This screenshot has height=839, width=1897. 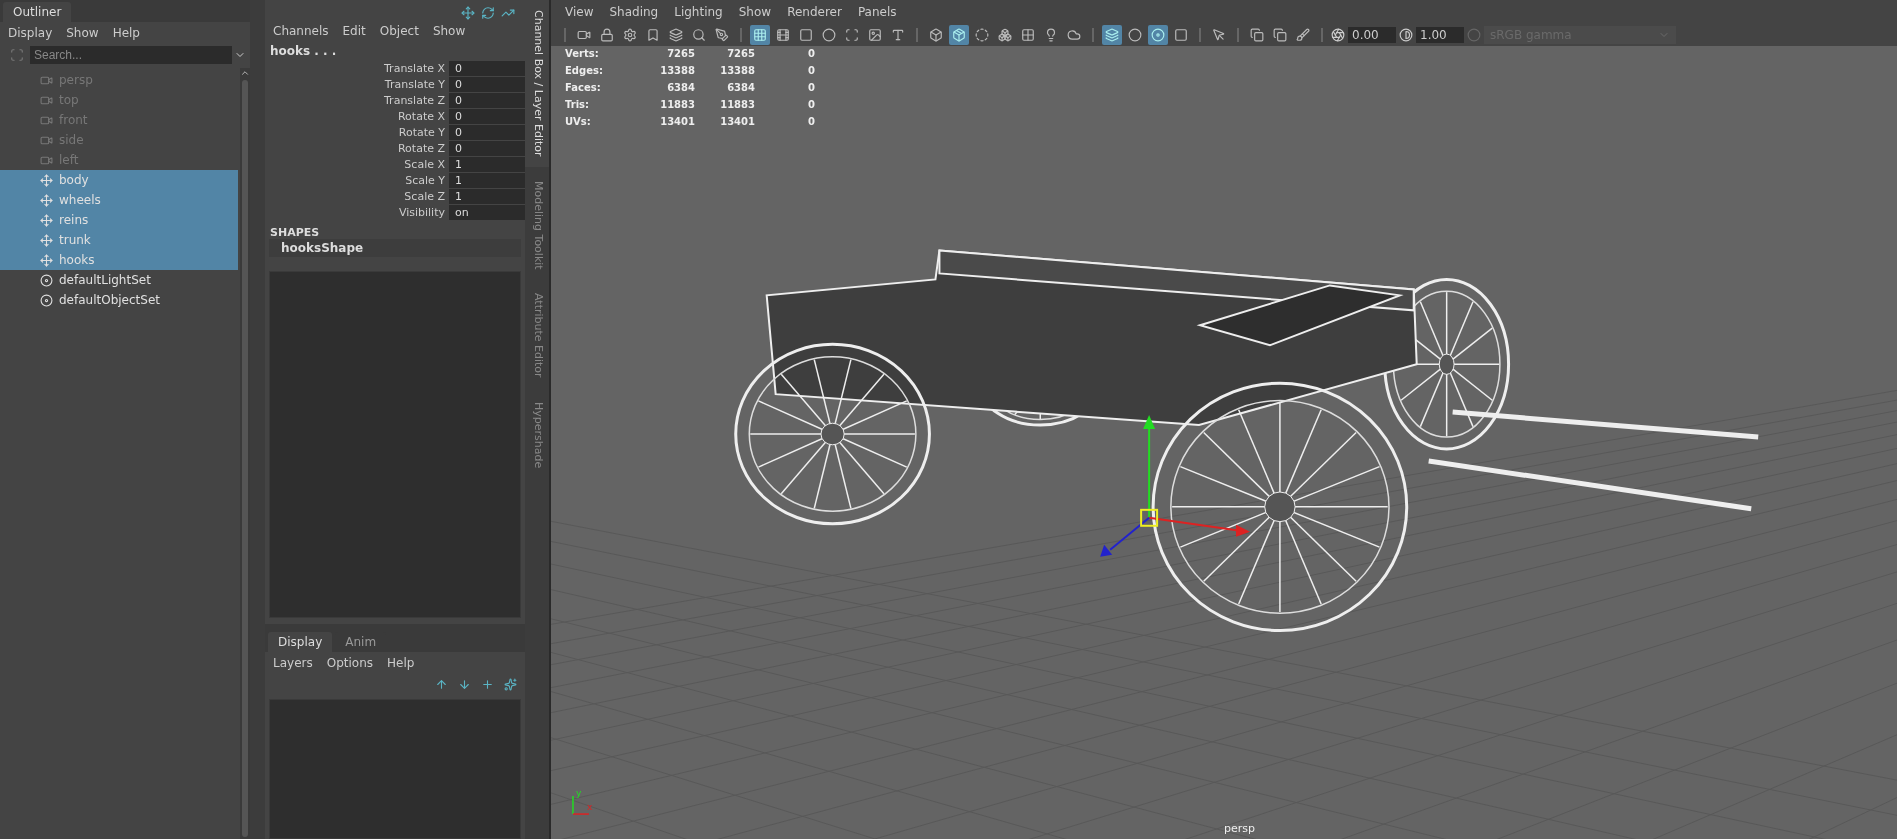 I want to click on outliner-item: defaultLightSet, so click(x=119, y=280).